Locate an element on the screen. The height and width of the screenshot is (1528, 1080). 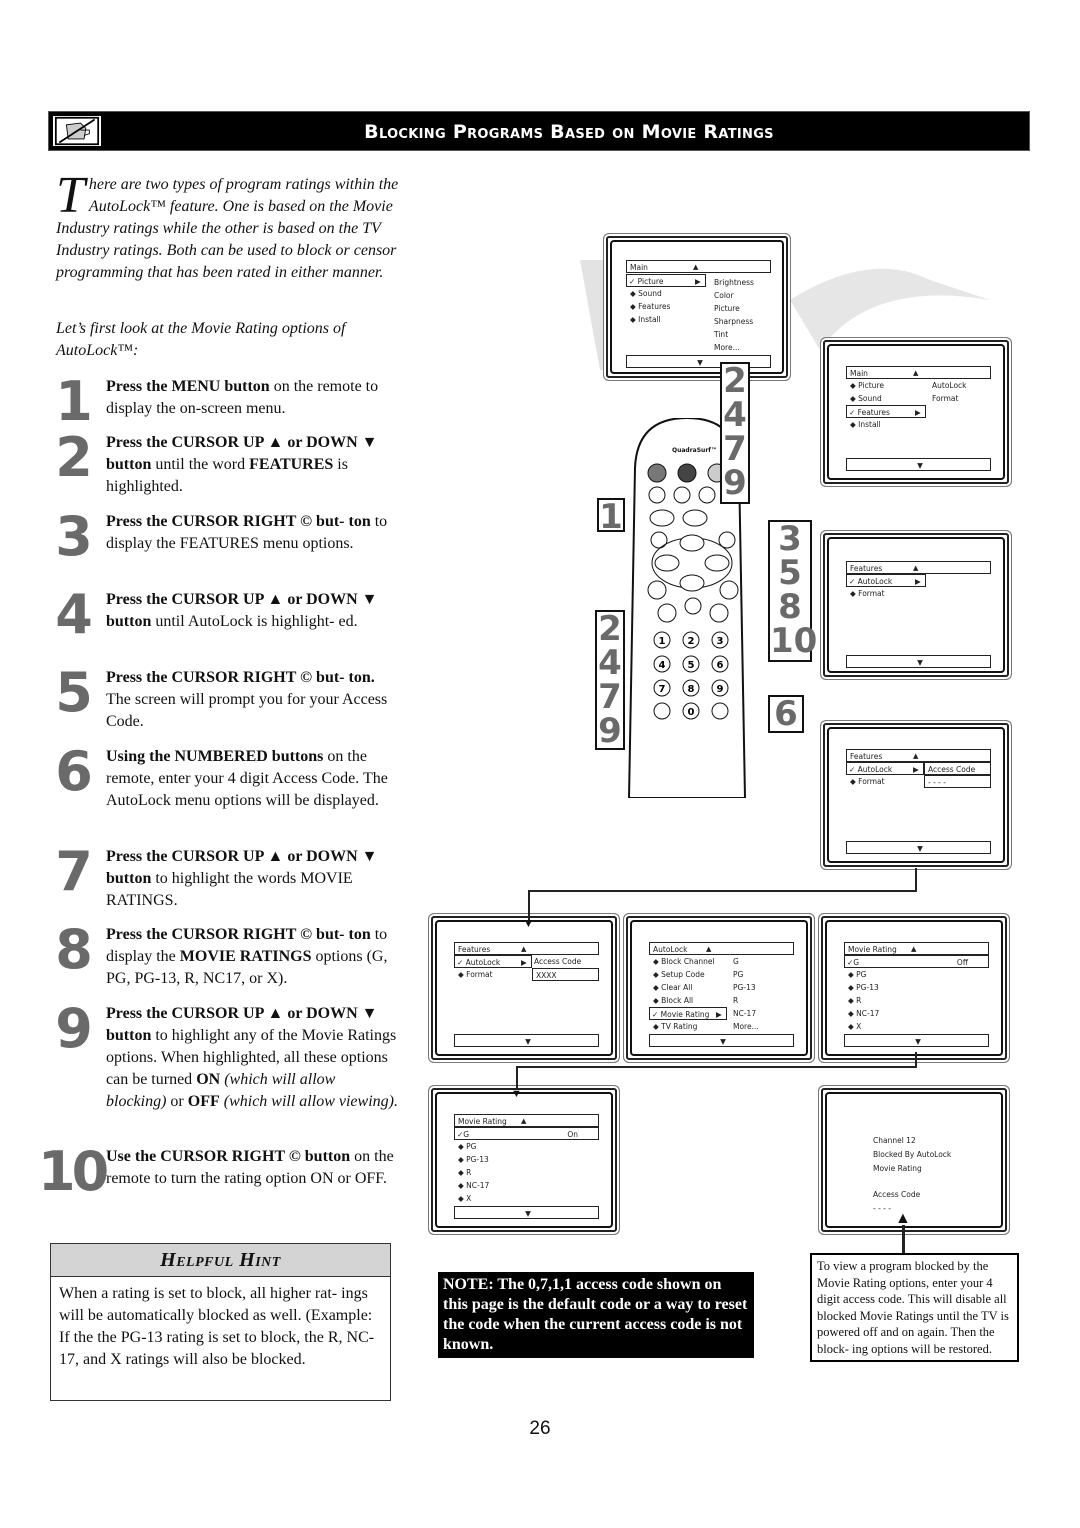
arrow-down-icon: ▼ is located at coordinates (528, 924).